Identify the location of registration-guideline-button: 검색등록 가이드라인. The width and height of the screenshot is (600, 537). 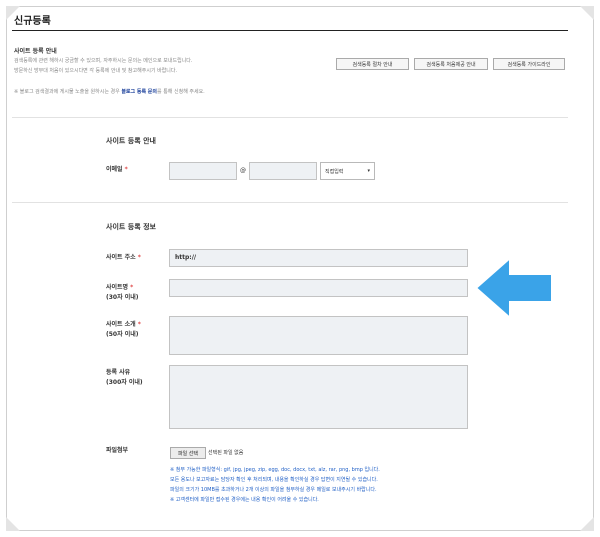
(529, 64).